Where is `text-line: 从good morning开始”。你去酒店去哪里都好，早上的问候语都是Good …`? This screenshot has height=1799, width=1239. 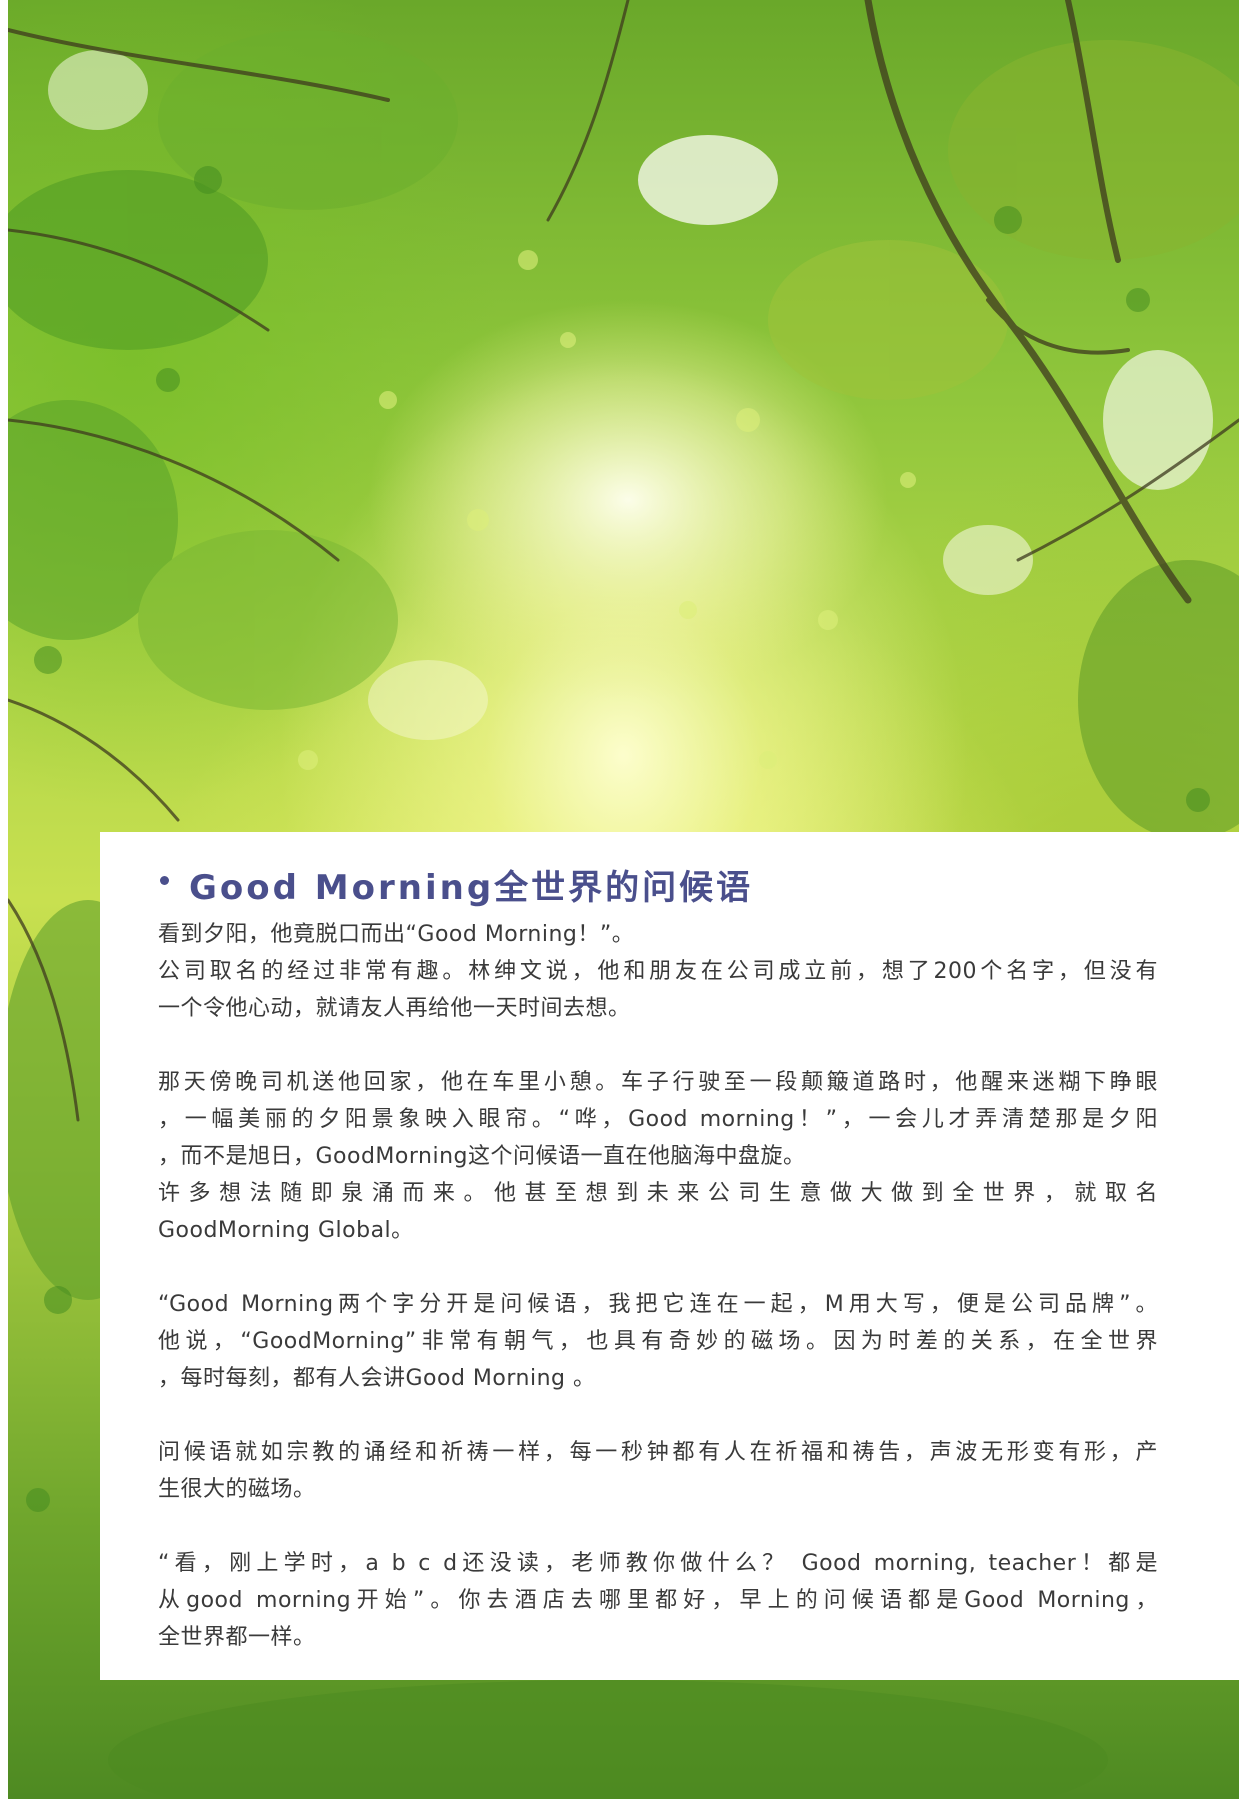 text-line: 从good morning开始”。你去酒店去哪里都好，早上的问候语都是Good … is located at coordinates (658, 1600).